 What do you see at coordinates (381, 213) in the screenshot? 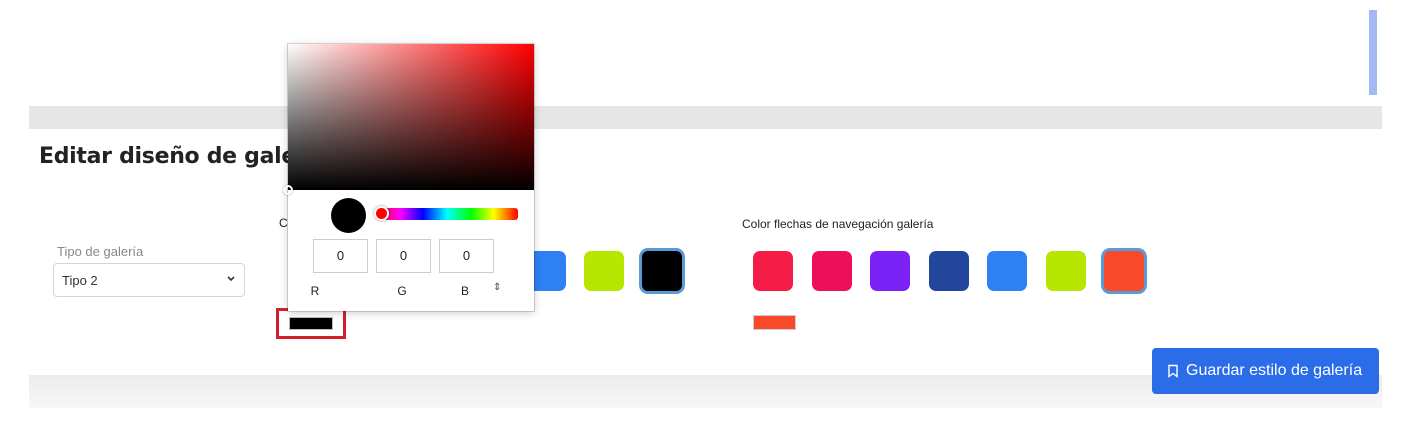
I see `hue-slider-handle` at bounding box center [381, 213].